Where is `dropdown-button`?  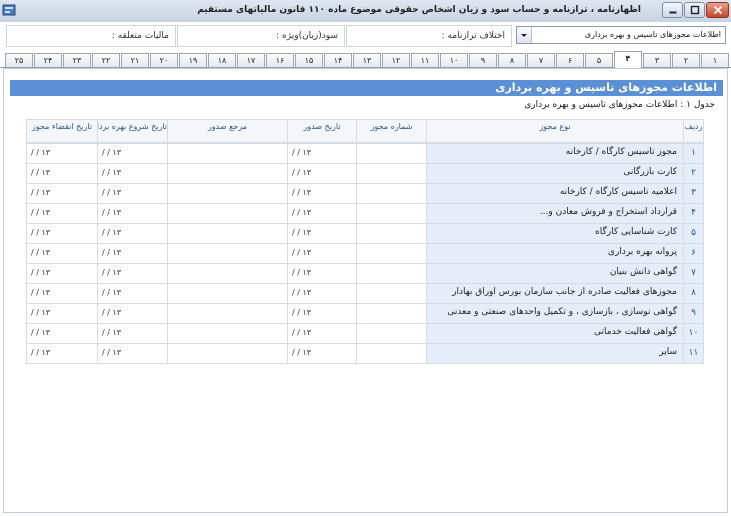 dropdown-button is located at coordinates (524, 35).